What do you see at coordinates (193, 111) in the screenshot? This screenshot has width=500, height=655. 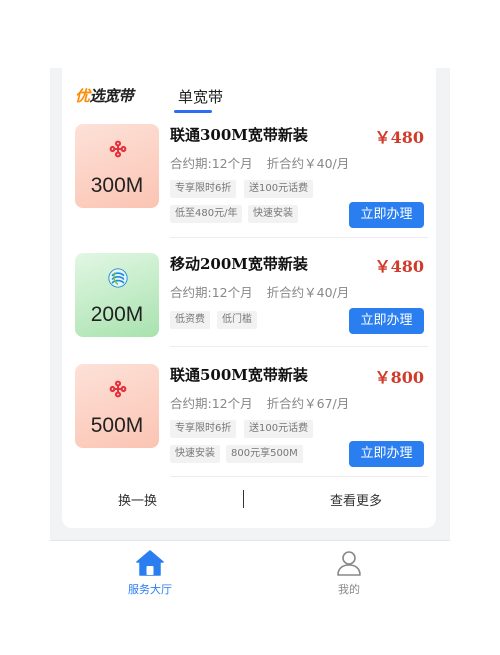 I see `tab-active-indicator` at bounding box center [193, 111].